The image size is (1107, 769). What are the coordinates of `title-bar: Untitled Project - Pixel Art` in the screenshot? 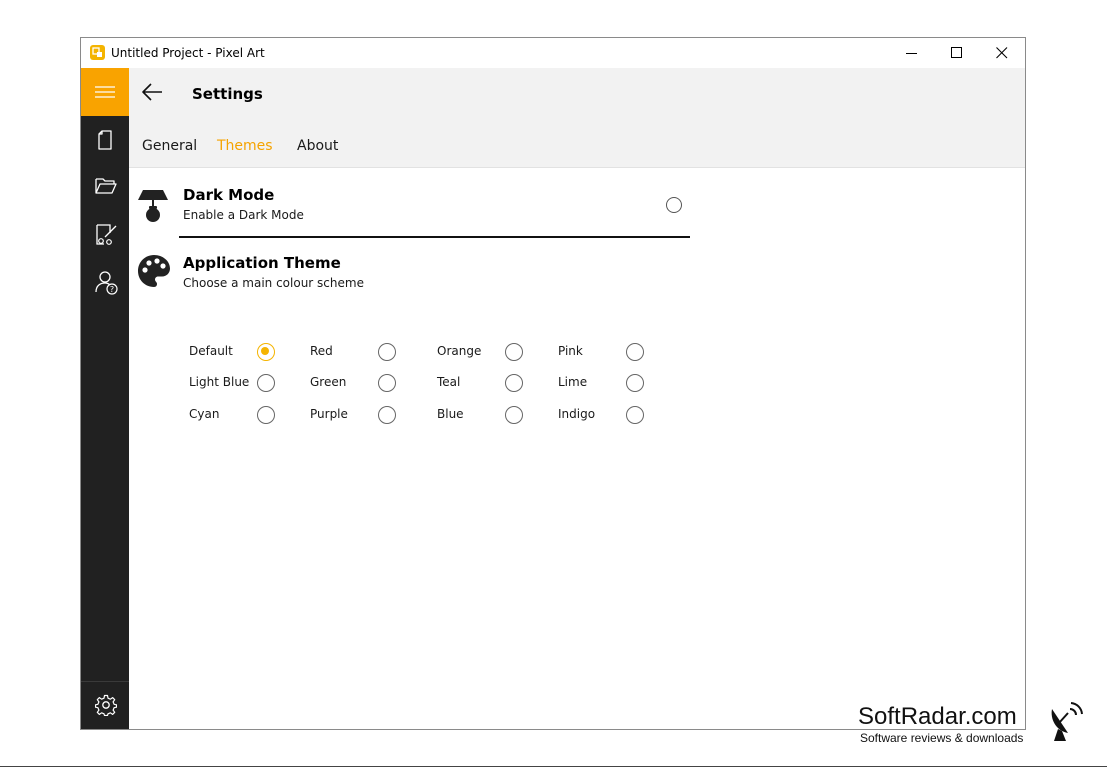 It's located at (553, 53).